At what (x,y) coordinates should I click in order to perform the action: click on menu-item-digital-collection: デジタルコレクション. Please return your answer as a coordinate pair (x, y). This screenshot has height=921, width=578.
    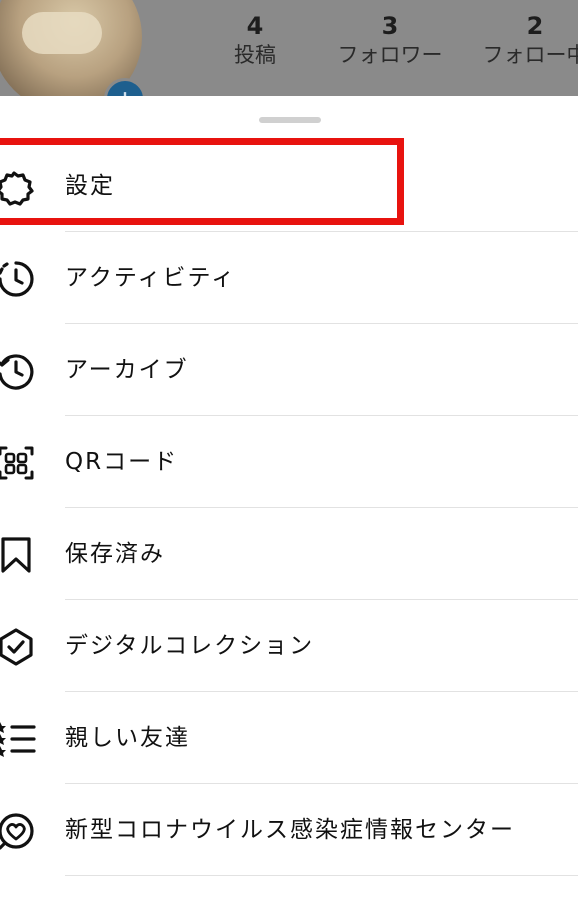
    Looking at the image, I should click on (289, 646).